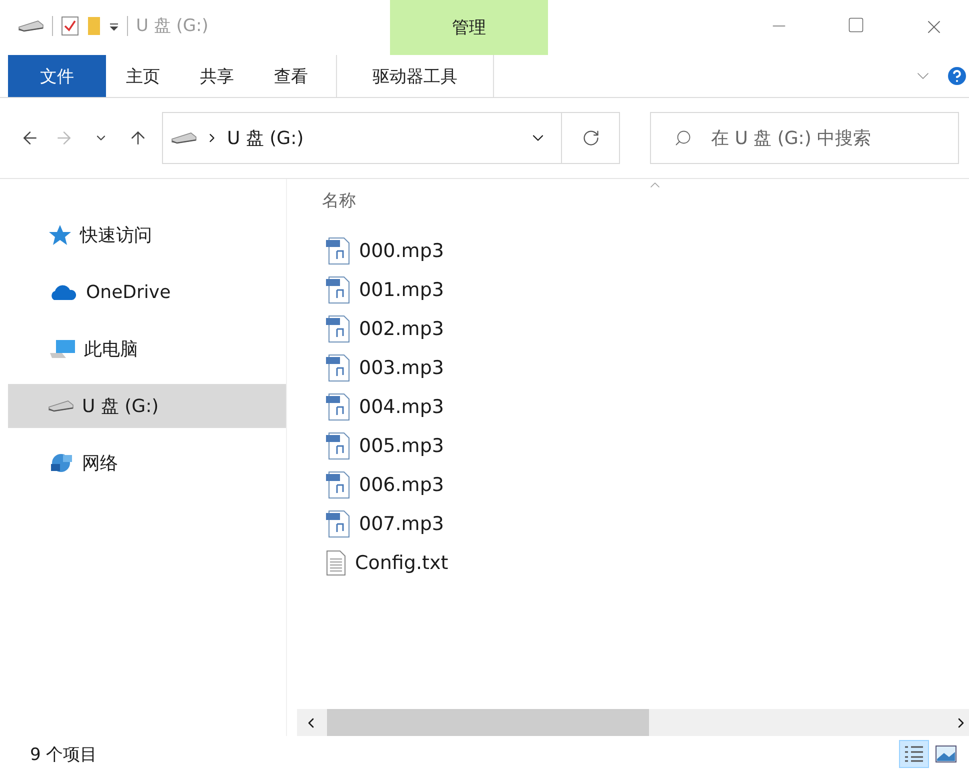  Describe the element at coordinates (62, 349) in the screenshot. I see `computer-icon` at that location.